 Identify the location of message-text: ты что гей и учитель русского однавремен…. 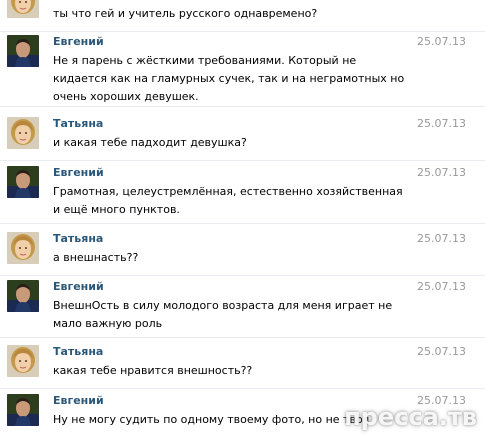
(185, 13).